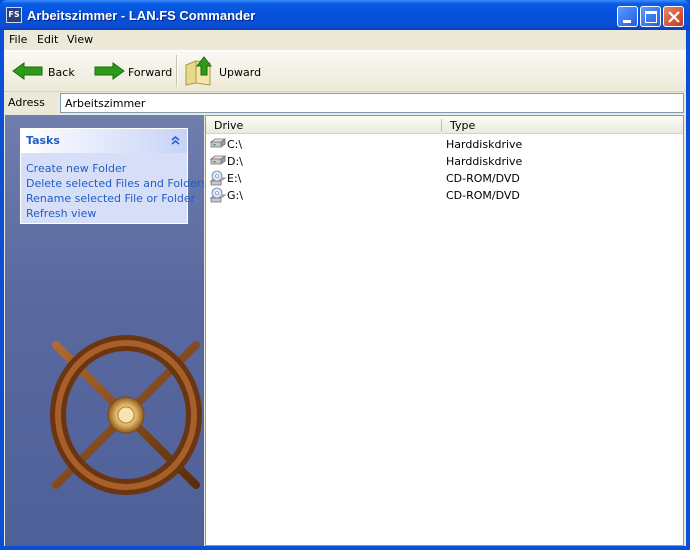 The height and width of the screenshot is (550, 690). What do you see at coordinates (199, 71) in the screenshot?
I see `folder-up-icon` at bounding box center [199, 71].